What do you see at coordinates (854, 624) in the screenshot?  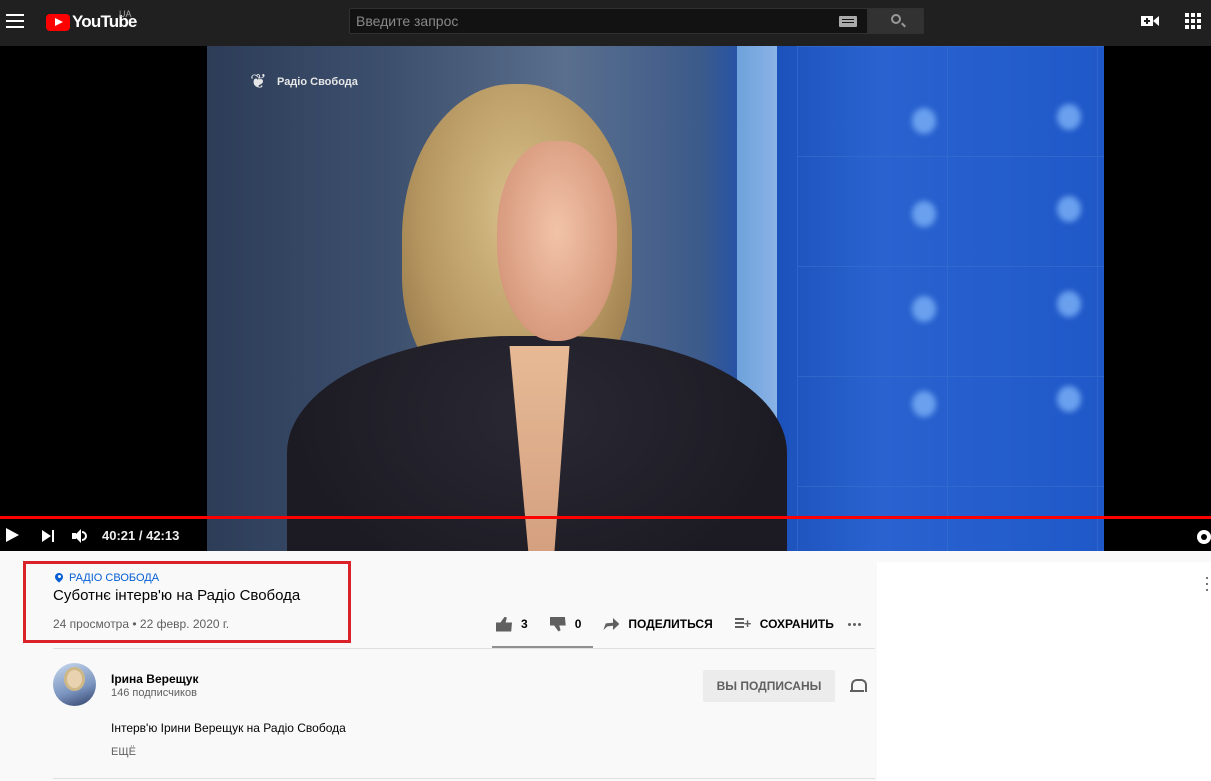 I see `more-actions-icon` at bounding box center [854, 624].